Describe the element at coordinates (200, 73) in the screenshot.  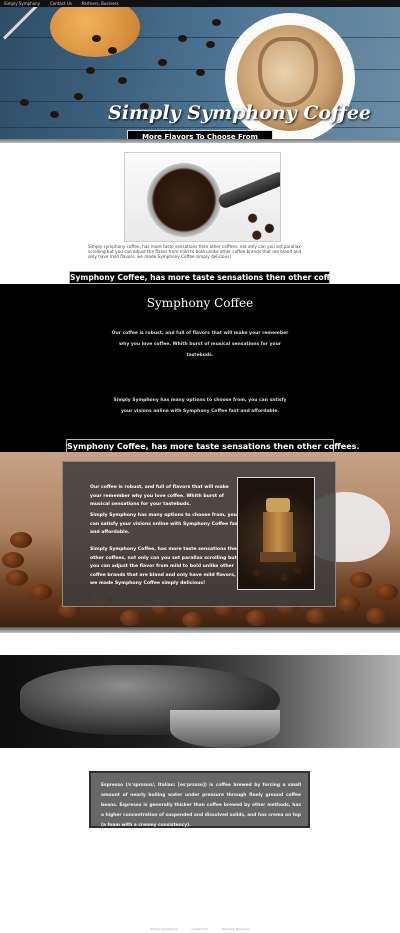
I see `hero-banner: Simply Symphony Coffee` at that location.